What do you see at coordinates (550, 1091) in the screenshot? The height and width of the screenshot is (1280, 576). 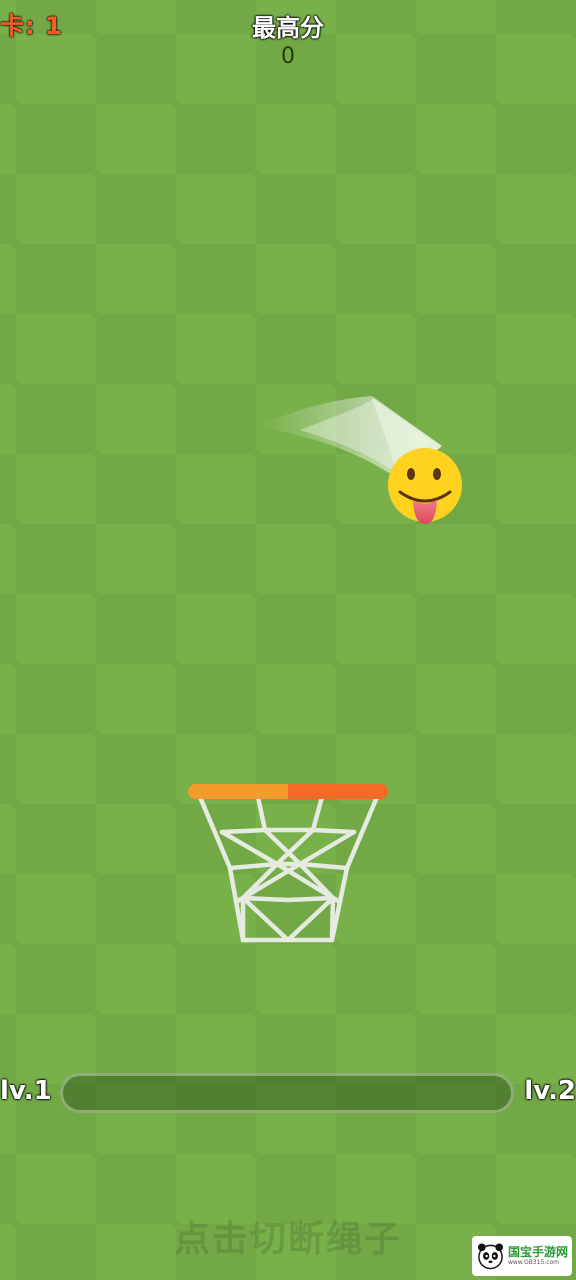 I see `next-level-label: lv.2` at bounding box center [550, 1091].